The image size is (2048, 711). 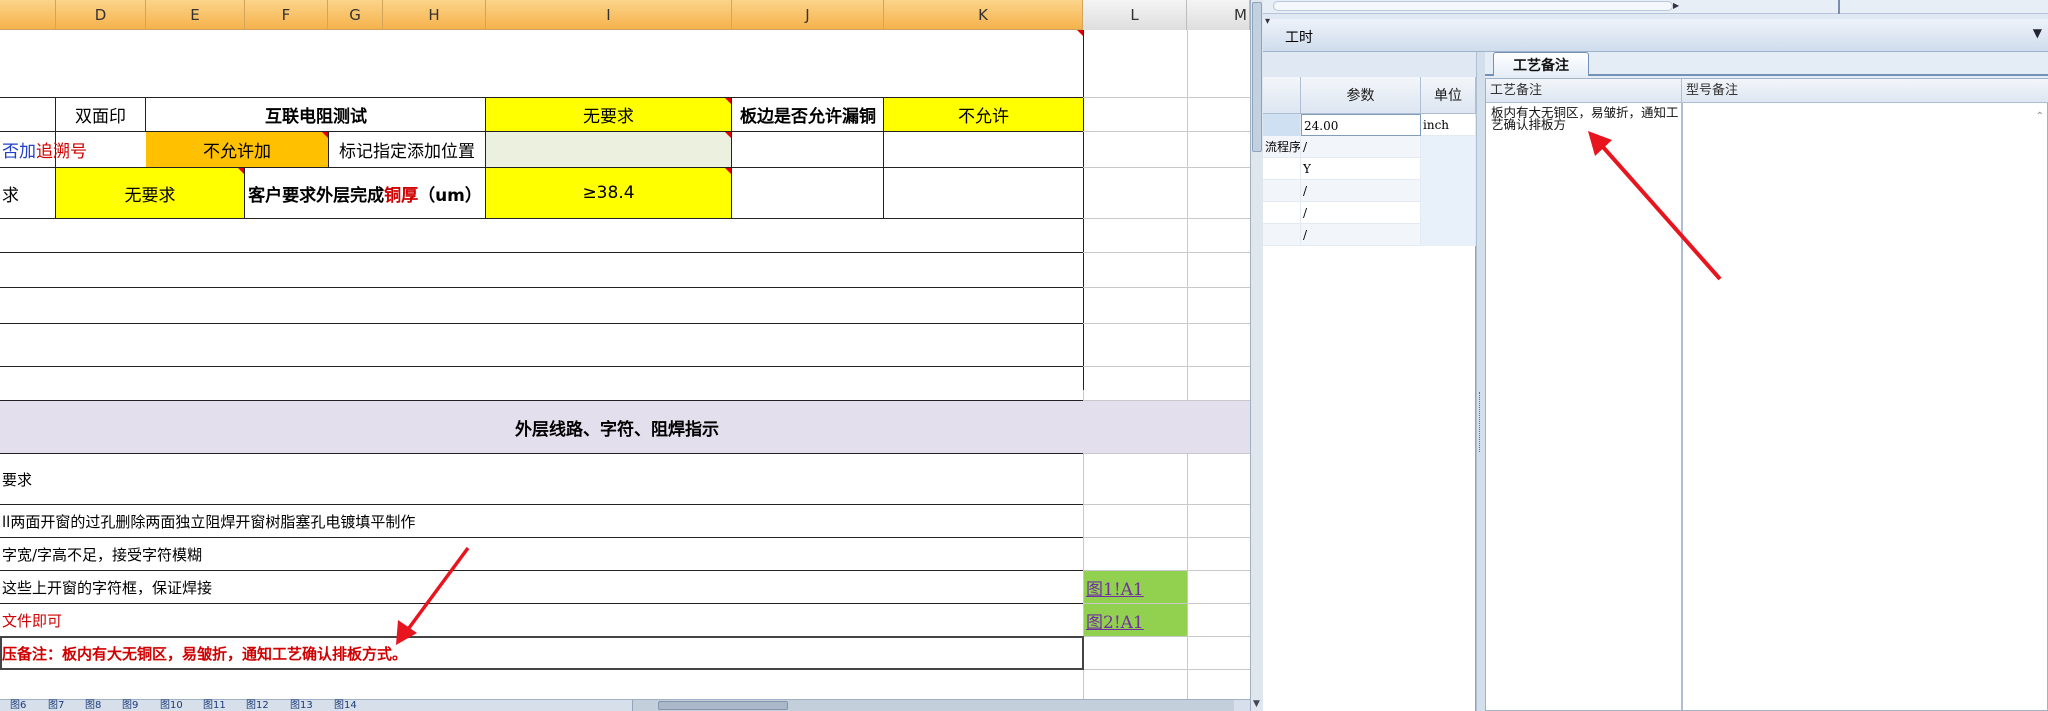 I want to click on param-row: Y, so click(x=1369, y=169).